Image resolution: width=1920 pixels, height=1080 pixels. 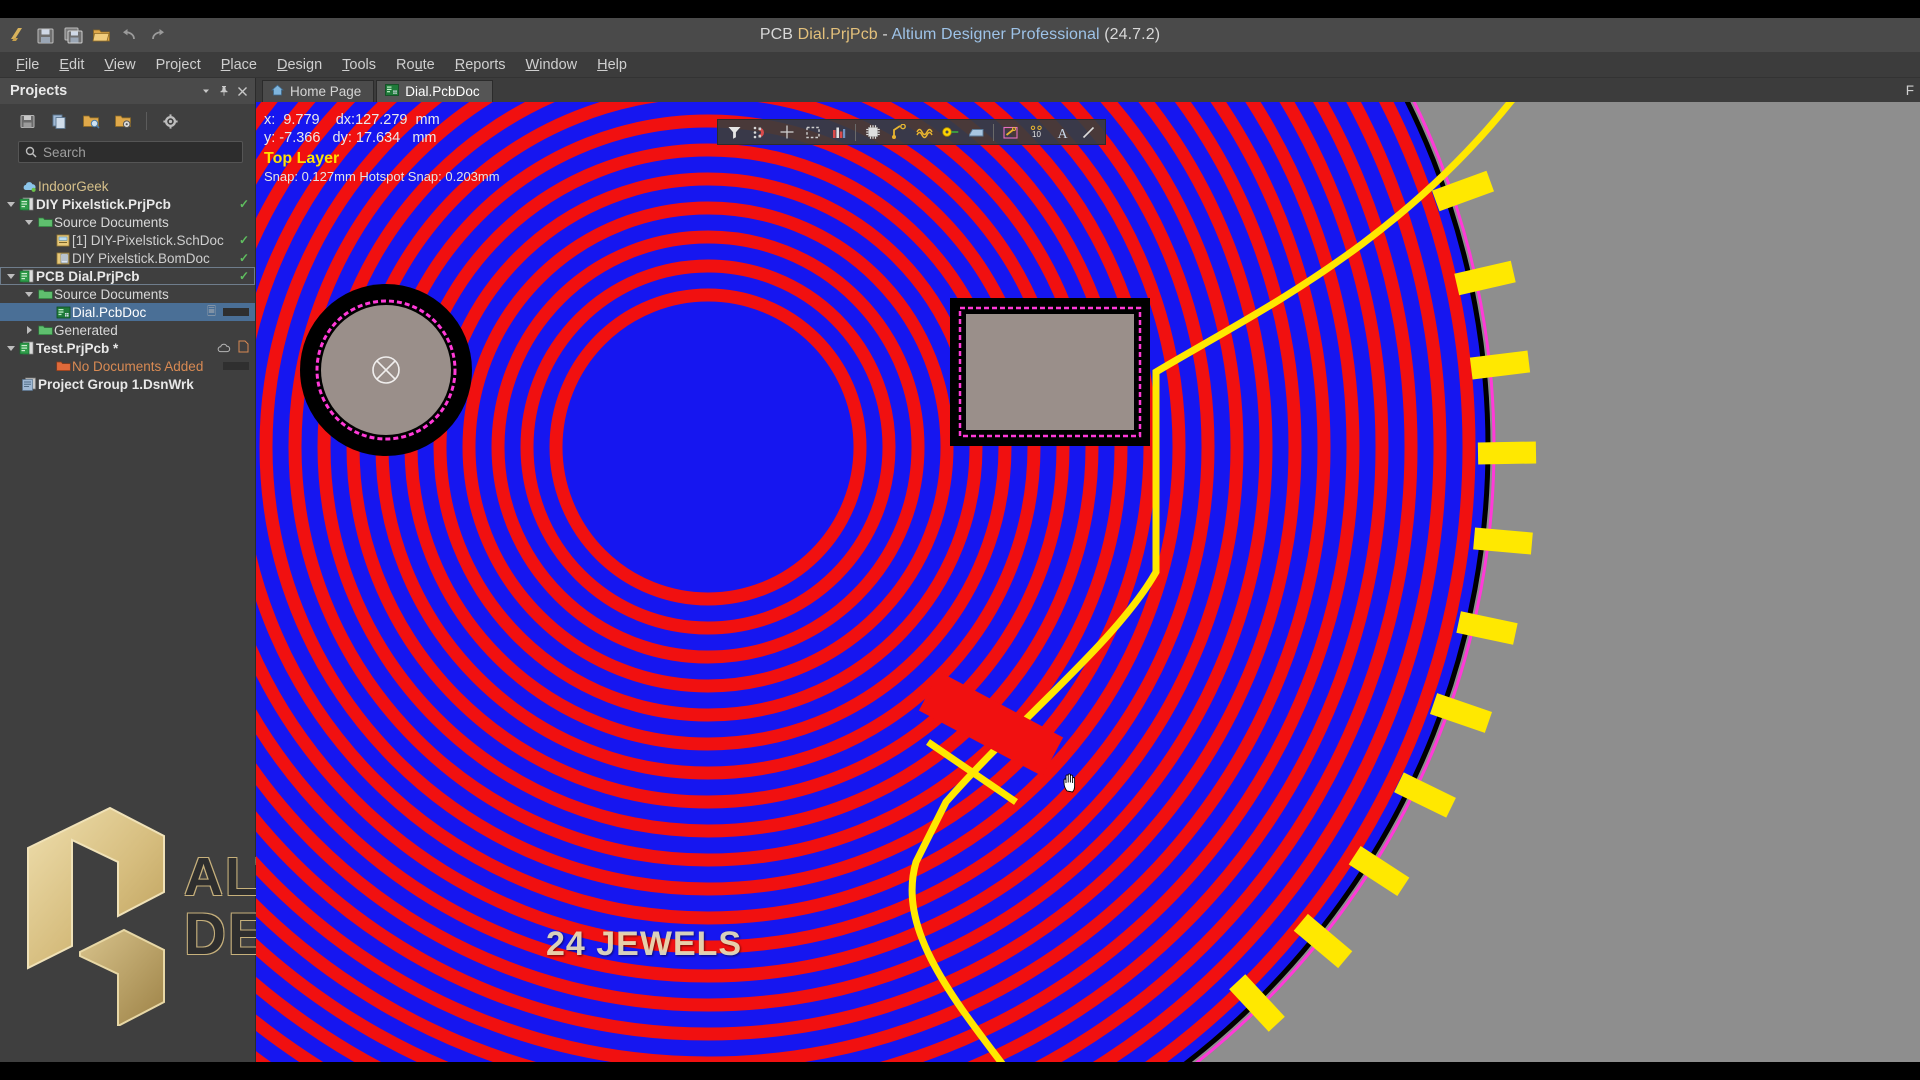 I want to click on tree-item-test-project: Test.PrjPcb *, so click(x=127, y=348).